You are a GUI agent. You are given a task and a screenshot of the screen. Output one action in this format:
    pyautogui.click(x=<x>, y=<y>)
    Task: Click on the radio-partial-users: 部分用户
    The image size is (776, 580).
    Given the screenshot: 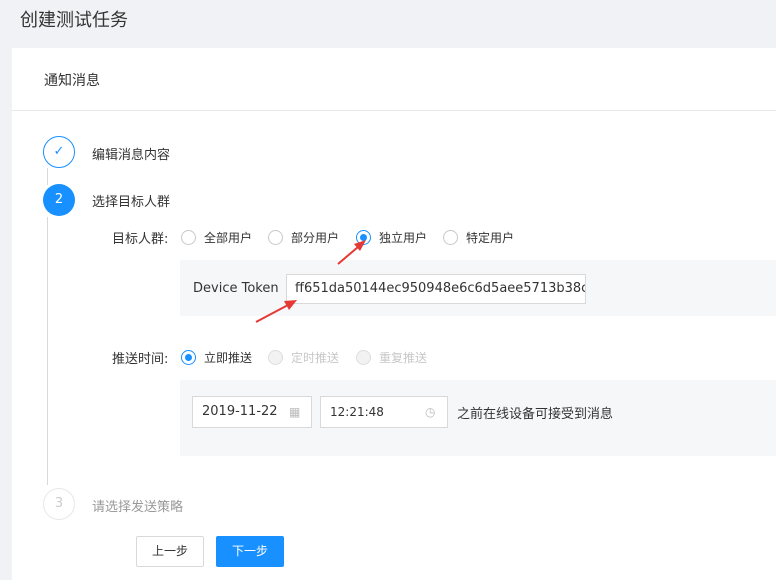 What is the action you would take?
    pyautogui.click(x=303, y=237)
    